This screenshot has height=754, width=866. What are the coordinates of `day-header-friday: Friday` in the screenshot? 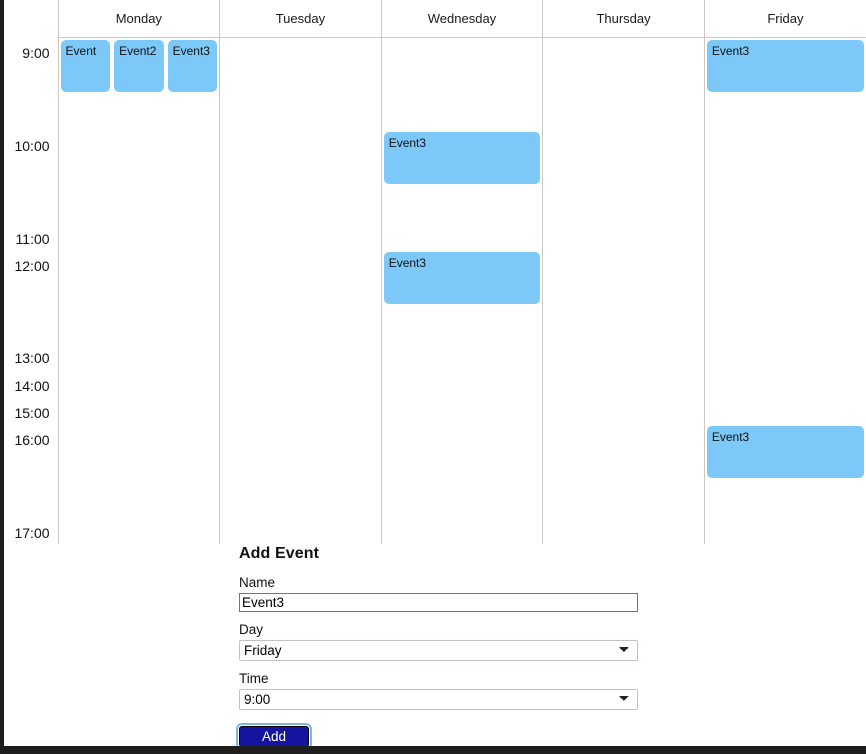 It's located at (785, 19).